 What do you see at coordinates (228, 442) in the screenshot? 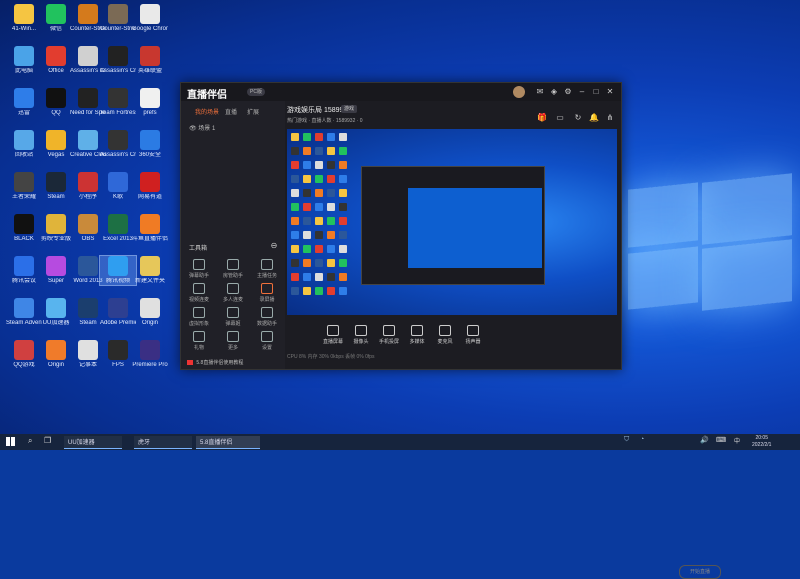
I see `taskbar-item: 5.8直播伴侣` at bounding box center [228, 442].